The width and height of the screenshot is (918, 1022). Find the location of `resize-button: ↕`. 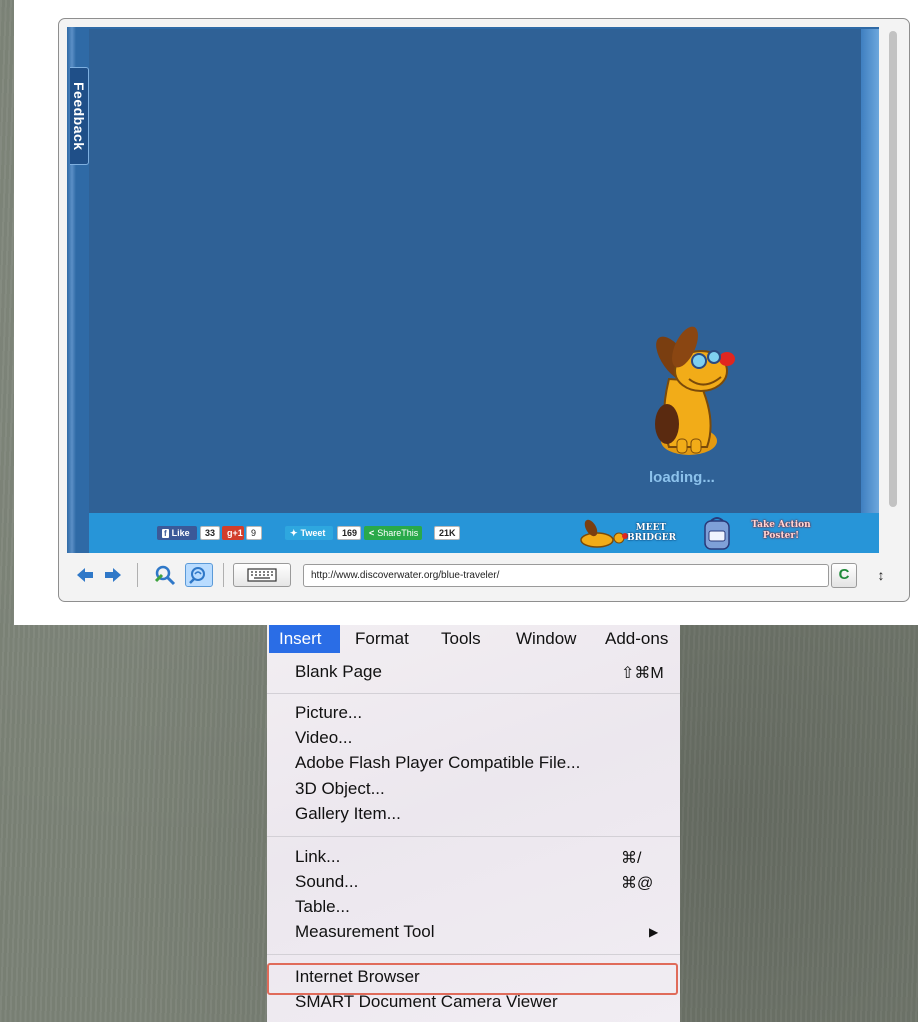

resize-button: ↕ is located at coordinates (881, 575).